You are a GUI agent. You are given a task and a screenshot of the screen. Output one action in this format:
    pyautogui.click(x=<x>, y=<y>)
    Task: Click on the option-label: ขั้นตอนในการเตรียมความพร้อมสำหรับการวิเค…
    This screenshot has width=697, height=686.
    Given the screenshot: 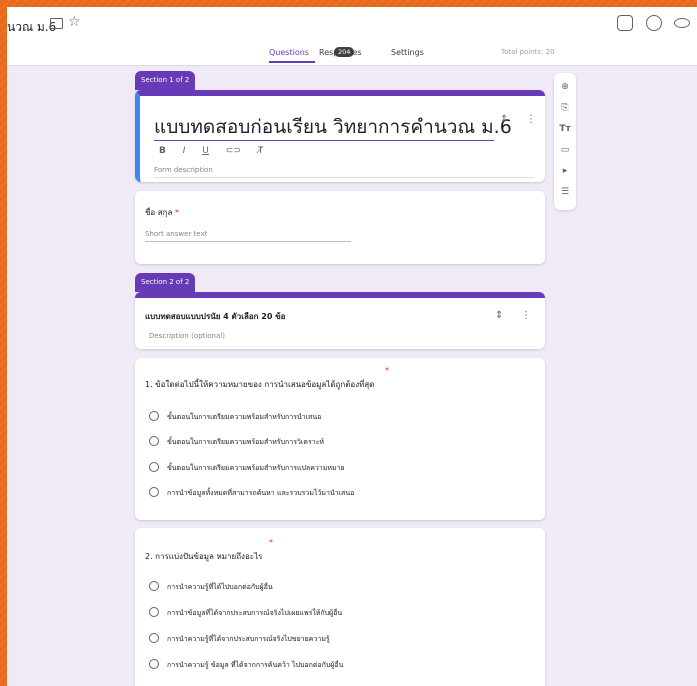 What is the action you would take?
    pyautogui.click(x=246, y=442)
    